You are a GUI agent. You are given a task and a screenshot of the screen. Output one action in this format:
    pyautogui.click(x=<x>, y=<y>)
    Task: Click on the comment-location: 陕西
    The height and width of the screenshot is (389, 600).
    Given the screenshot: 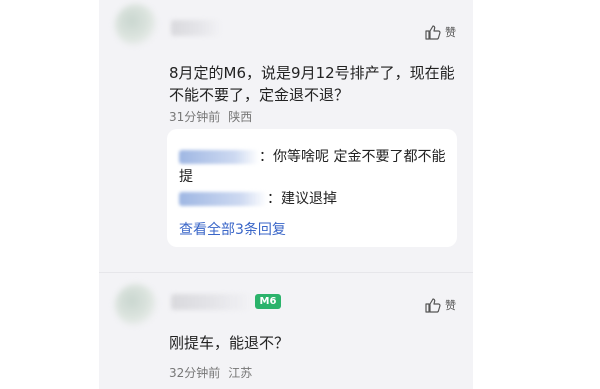 What is the action you would take?
    pyautogui.click(x=240, y=117)
    